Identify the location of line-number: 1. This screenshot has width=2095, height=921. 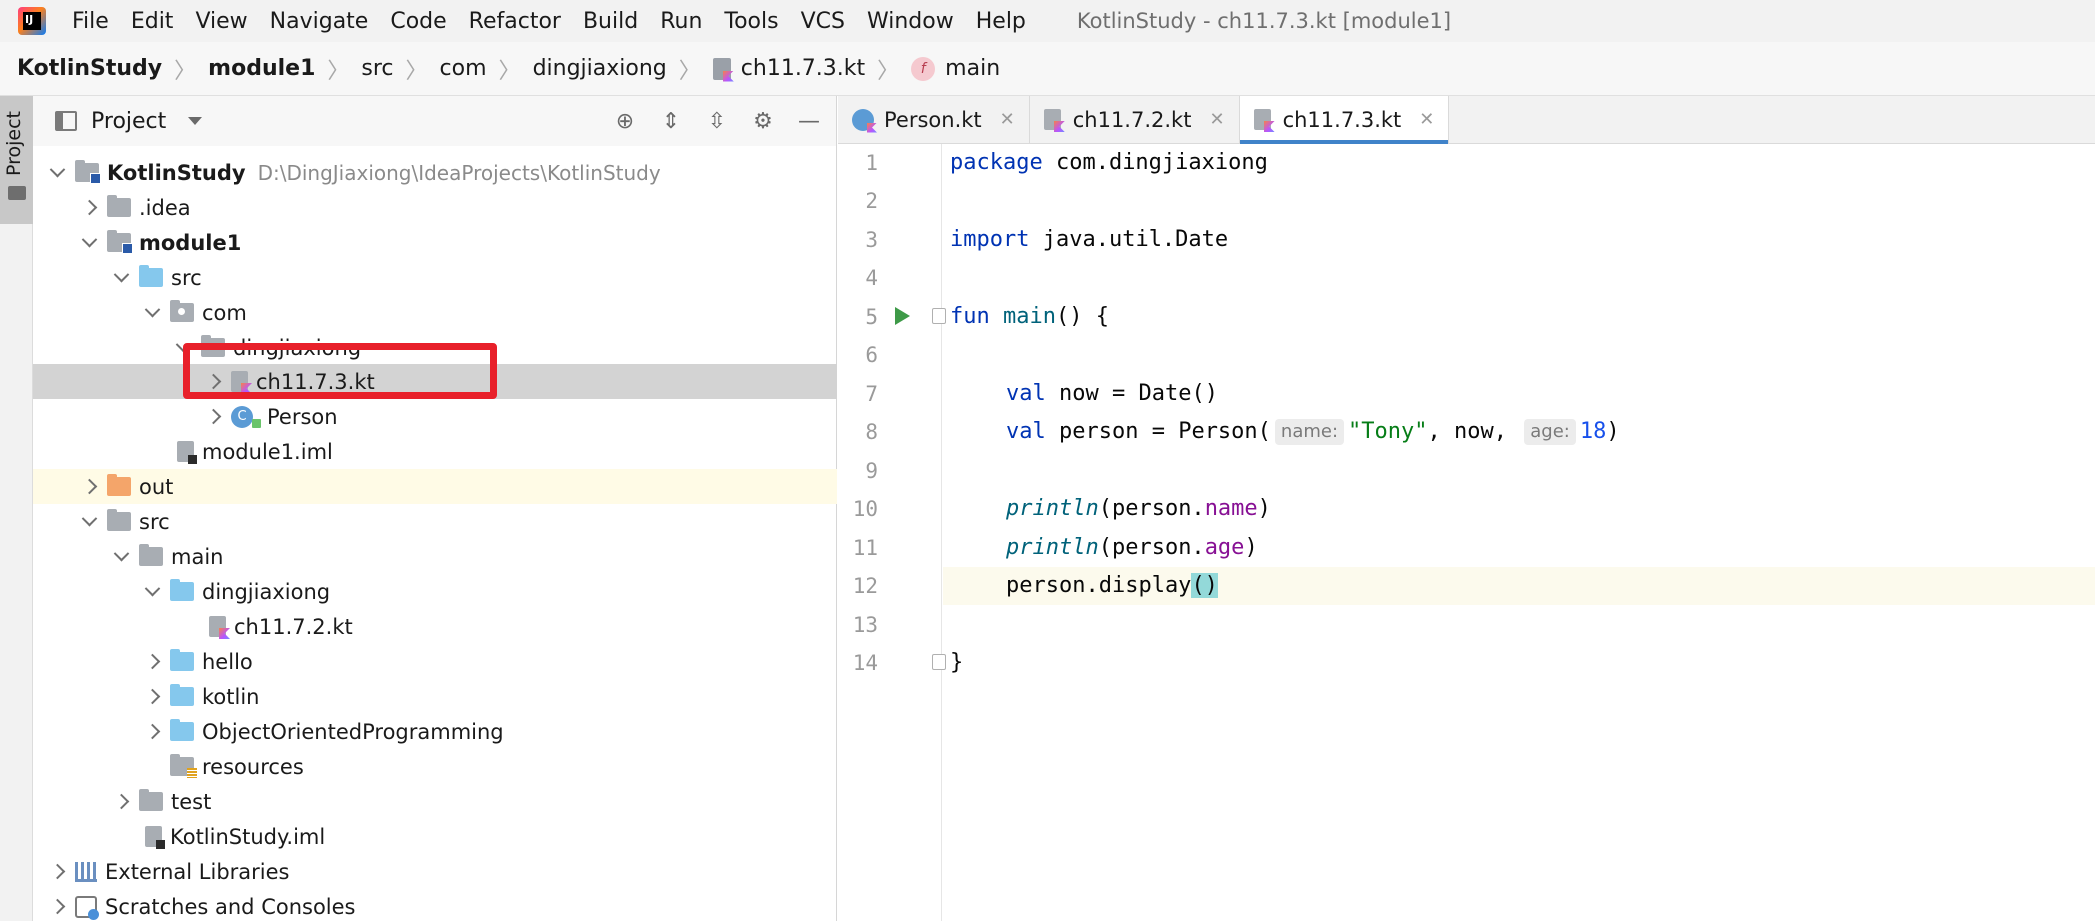
(871, 163).